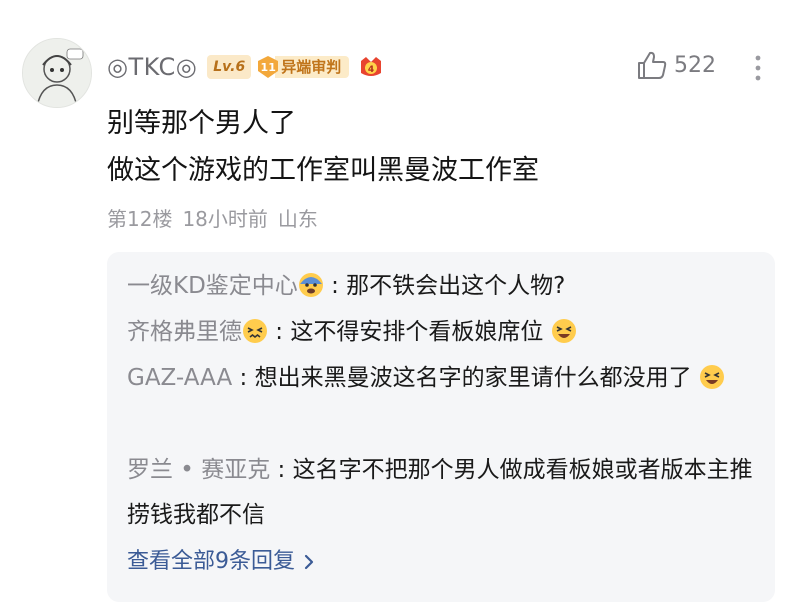 This screenshot has width=800, height=616. I want to click on level-badge: Lv.6, so click(229, 67).